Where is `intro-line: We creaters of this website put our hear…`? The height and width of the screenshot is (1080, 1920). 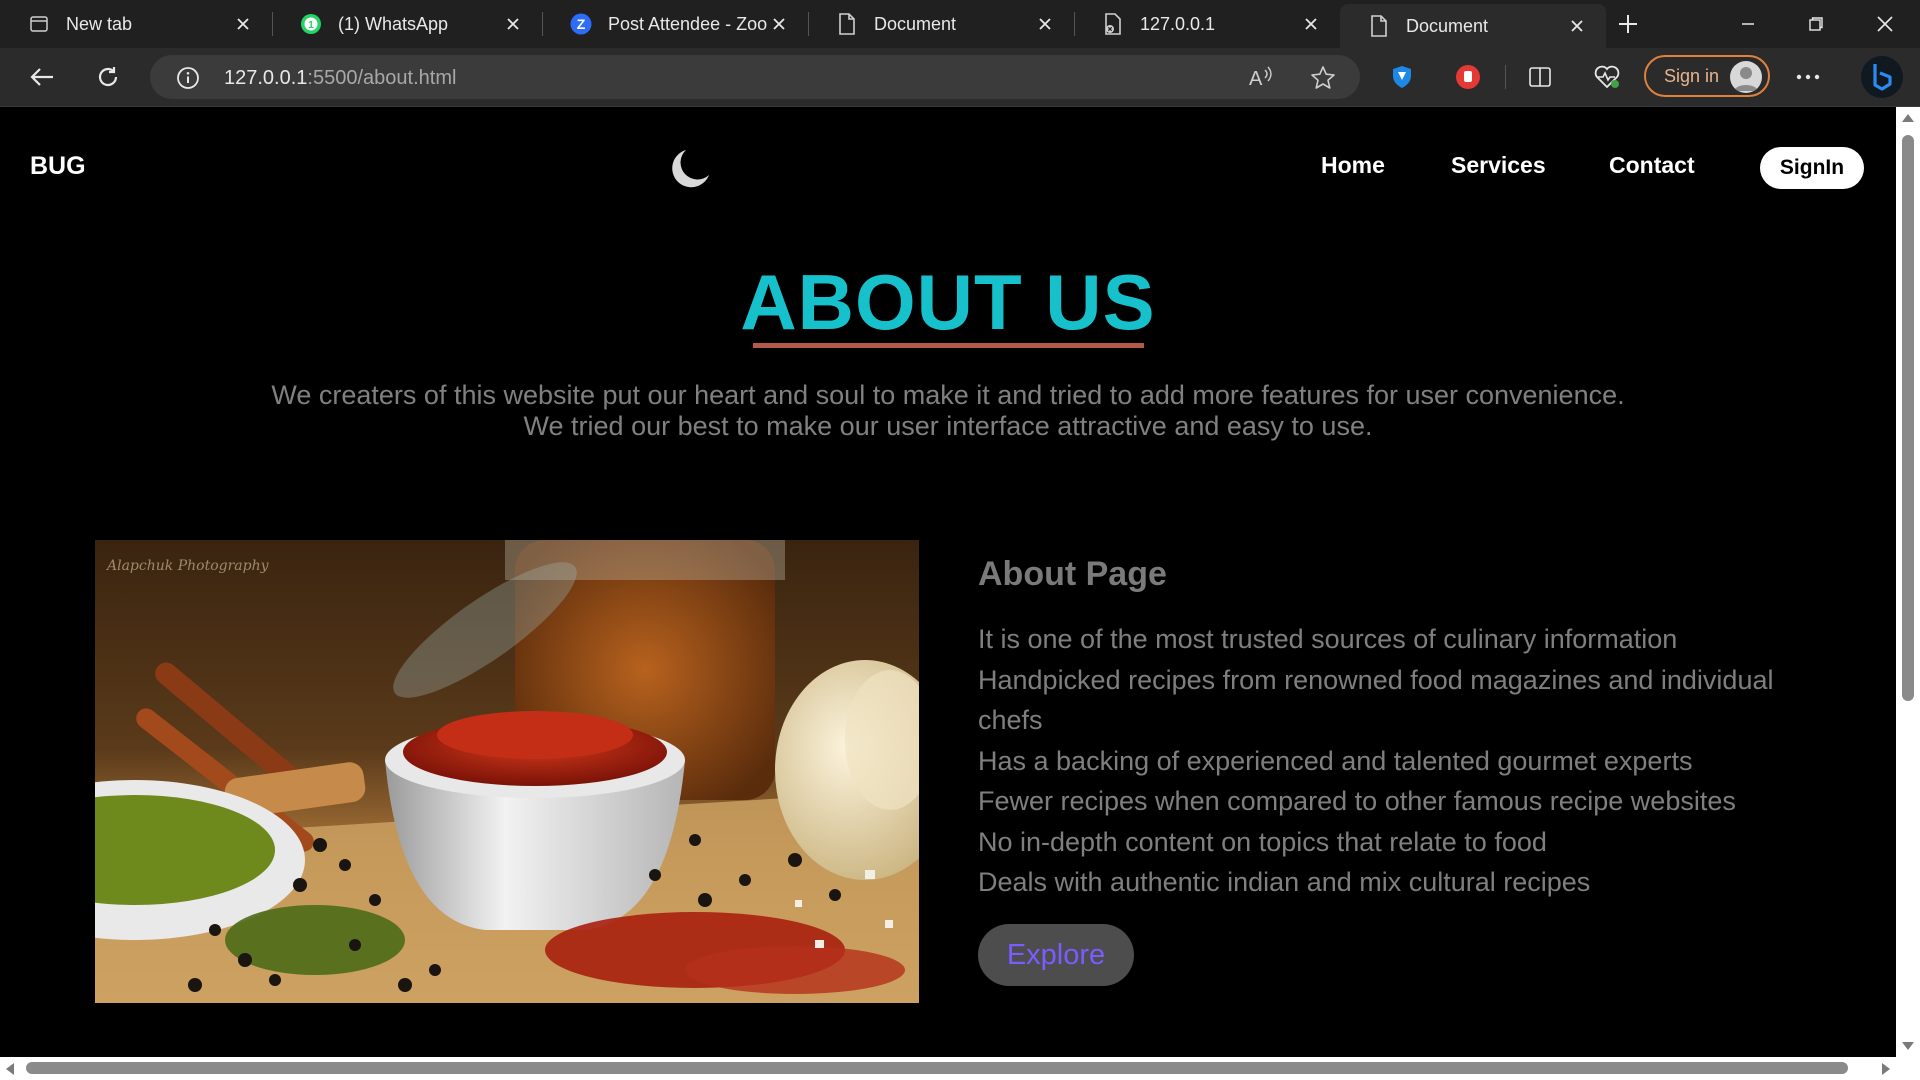 intro-line: We creaters of this website put our hear… is located at coordinates (948, 395).